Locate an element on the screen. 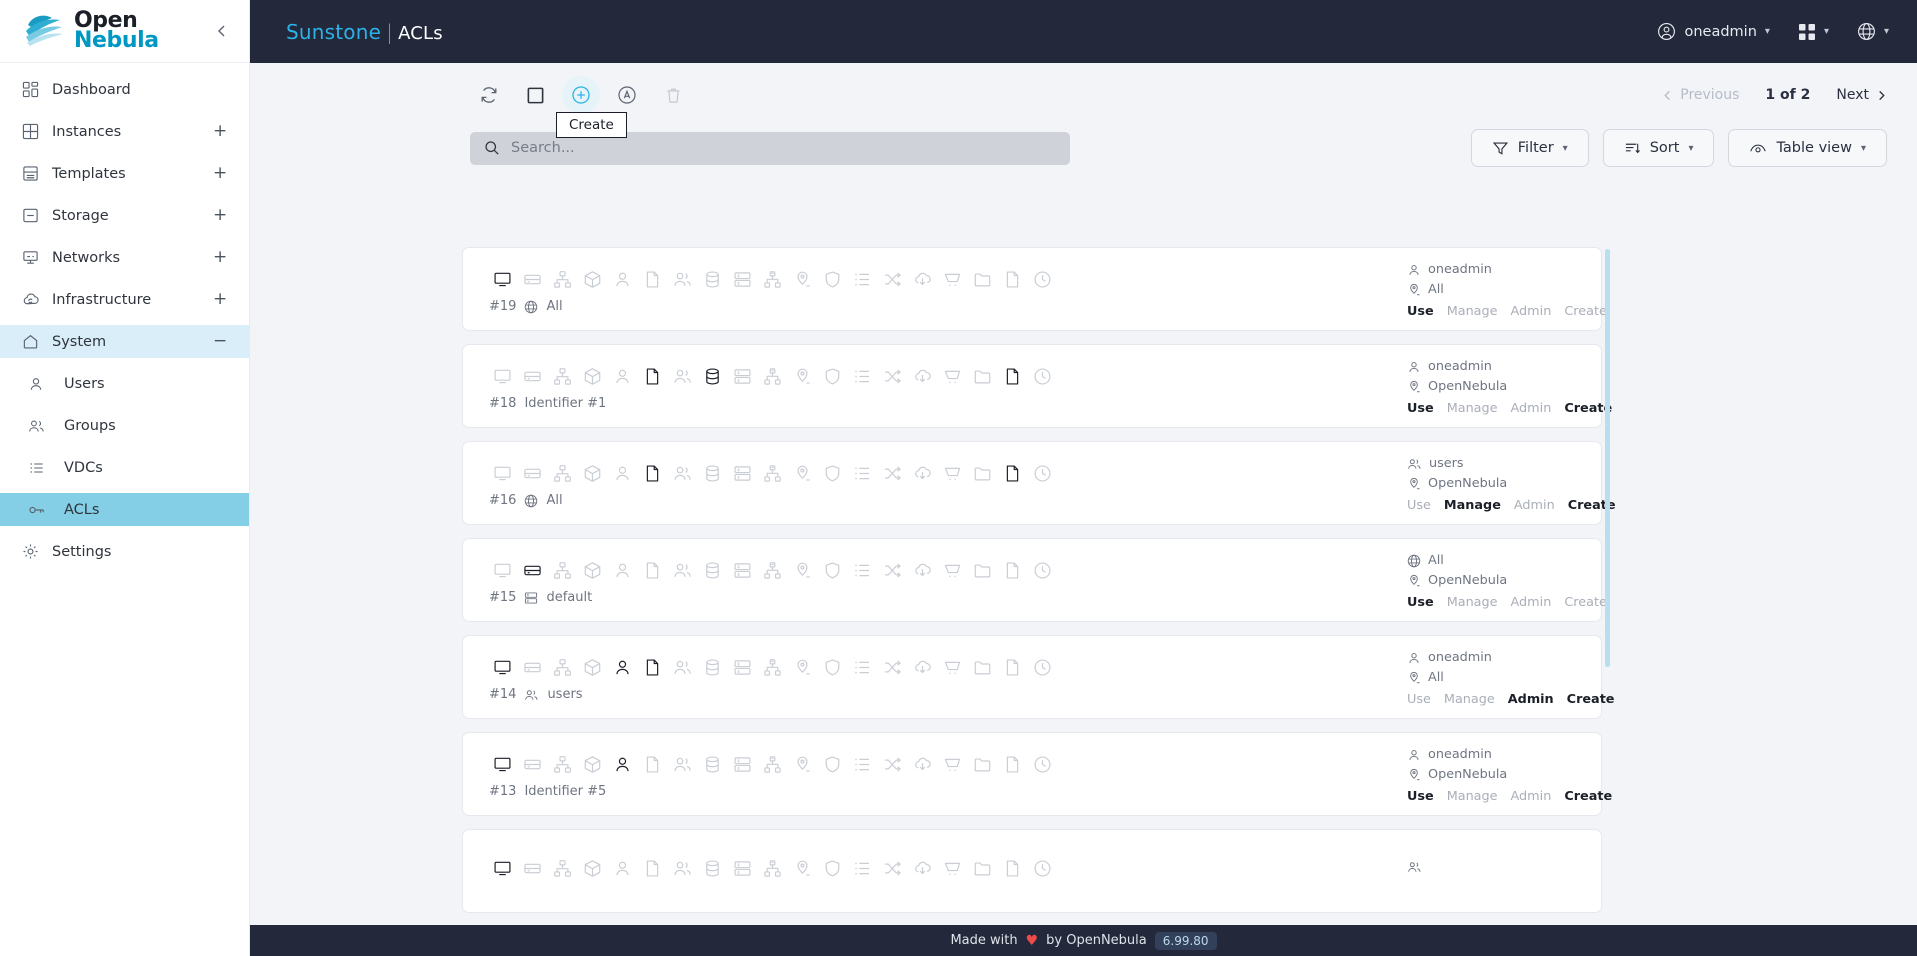  previous-page-button: Previous is located at coordinates (1700, 95).